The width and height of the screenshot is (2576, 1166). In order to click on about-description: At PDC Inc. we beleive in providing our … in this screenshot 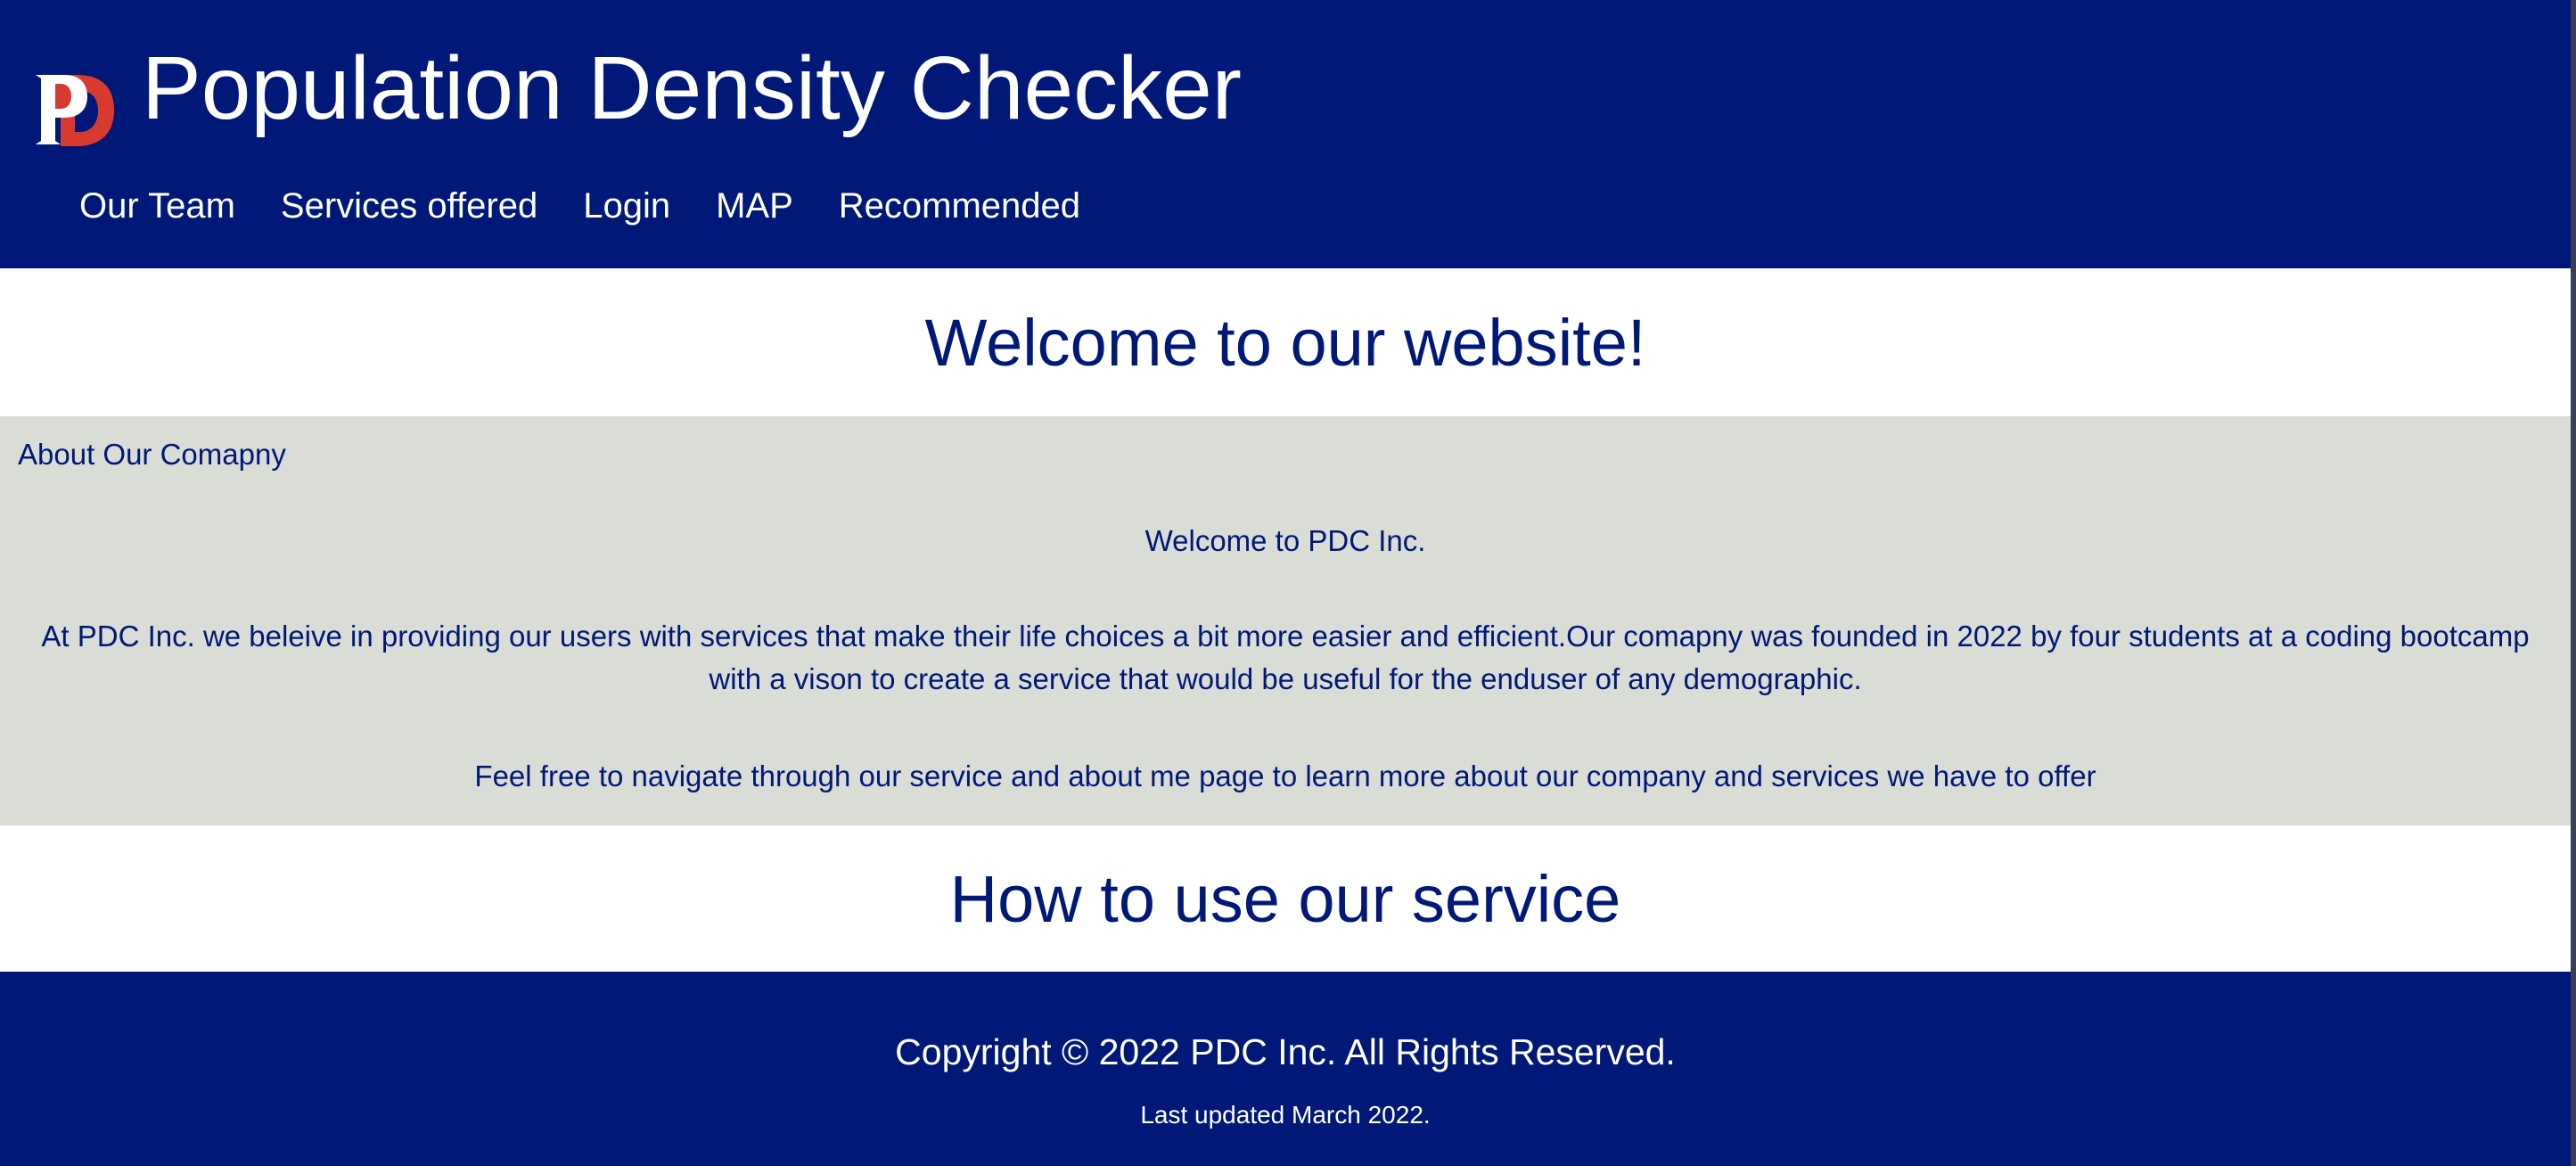, I will do `click(1285, 657)`.